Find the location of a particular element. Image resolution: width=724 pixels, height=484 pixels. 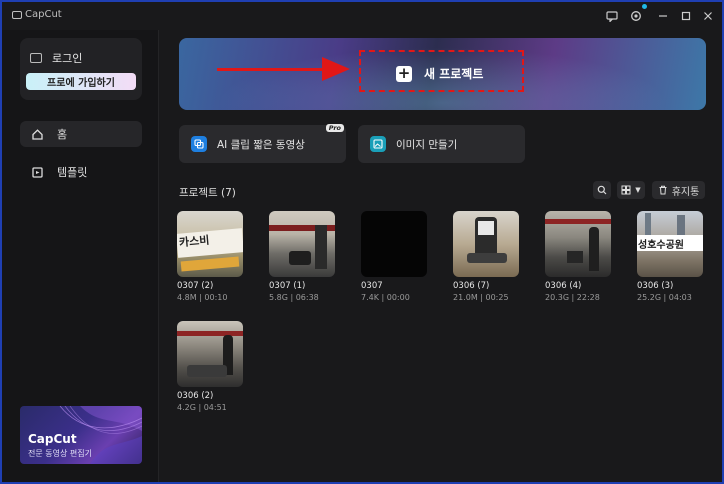

project-card: 0307 (1) 5.8G | 06:38 is located at coordinates (304, 256).